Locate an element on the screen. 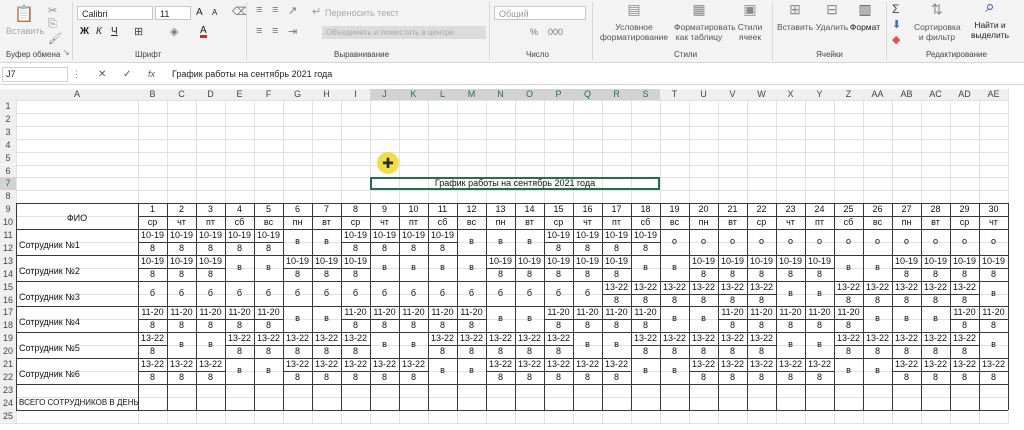  row-header-3: 3 is located at coordinates (8, 132).